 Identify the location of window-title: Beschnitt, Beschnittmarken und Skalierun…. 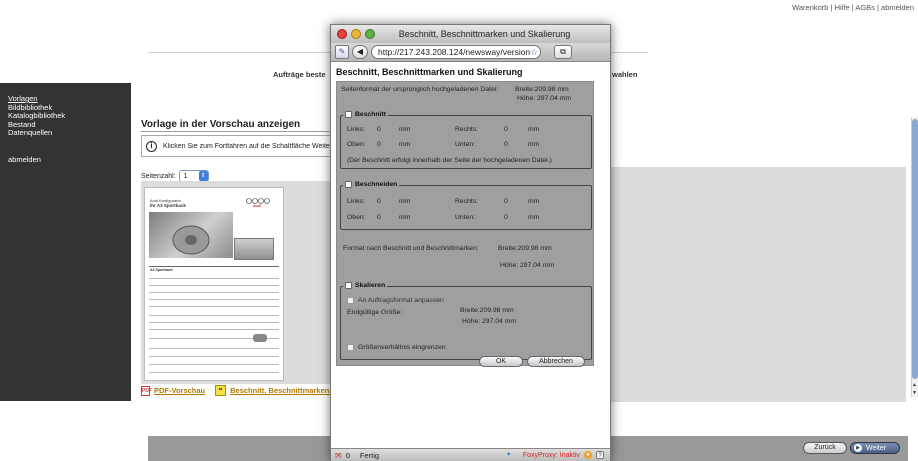
(484, 34).